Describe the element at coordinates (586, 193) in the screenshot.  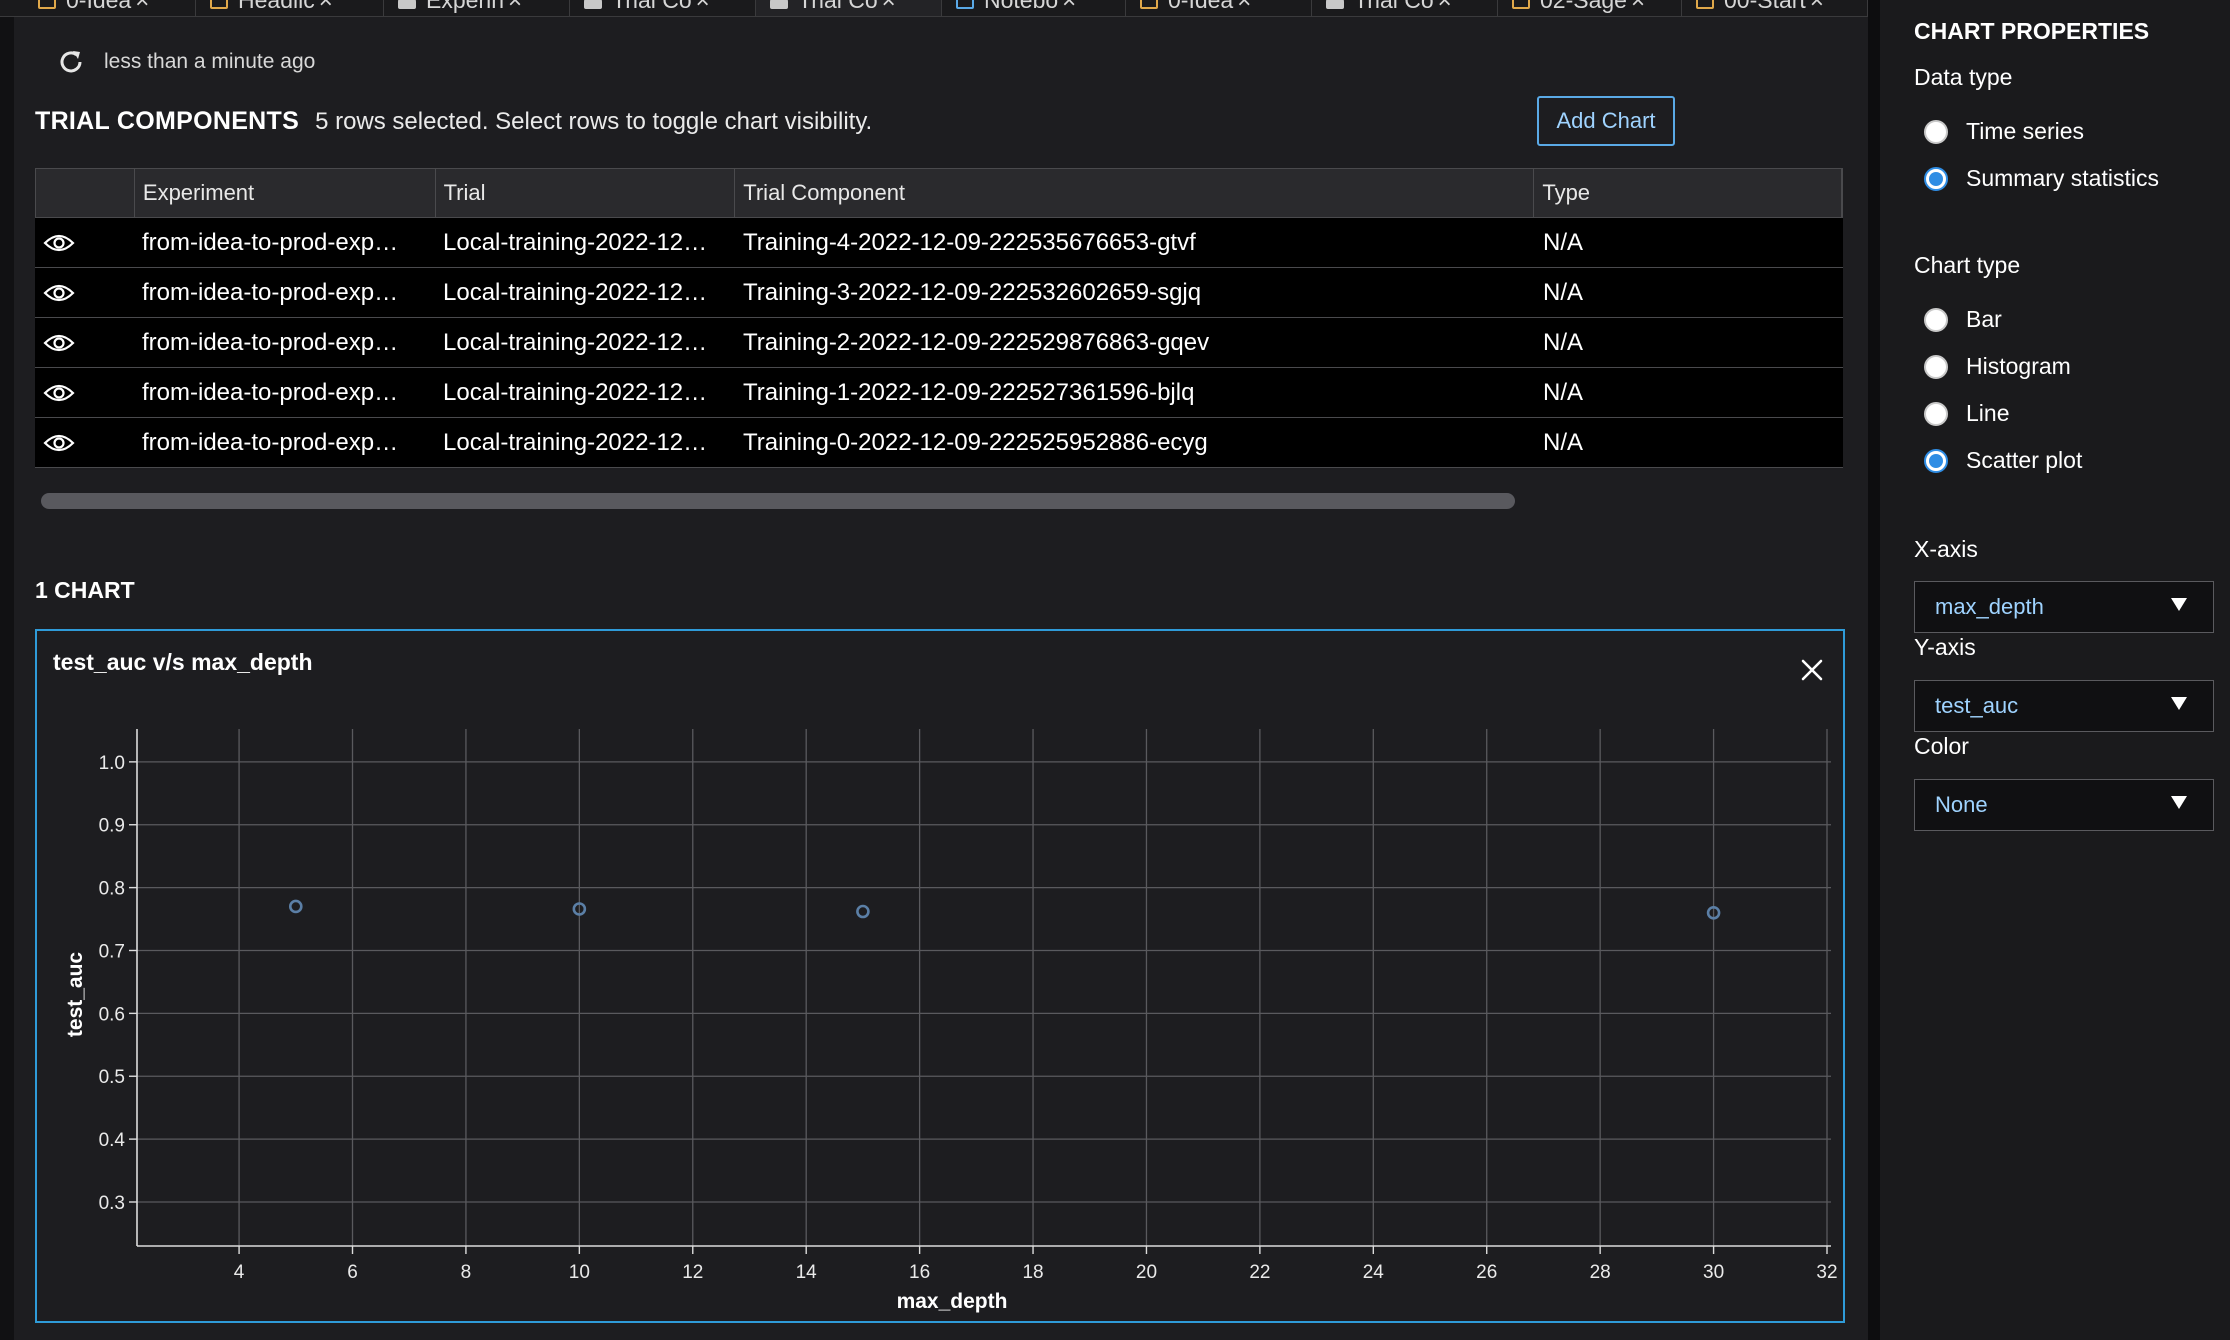
I see `column-header-trial: Trial` at that location.